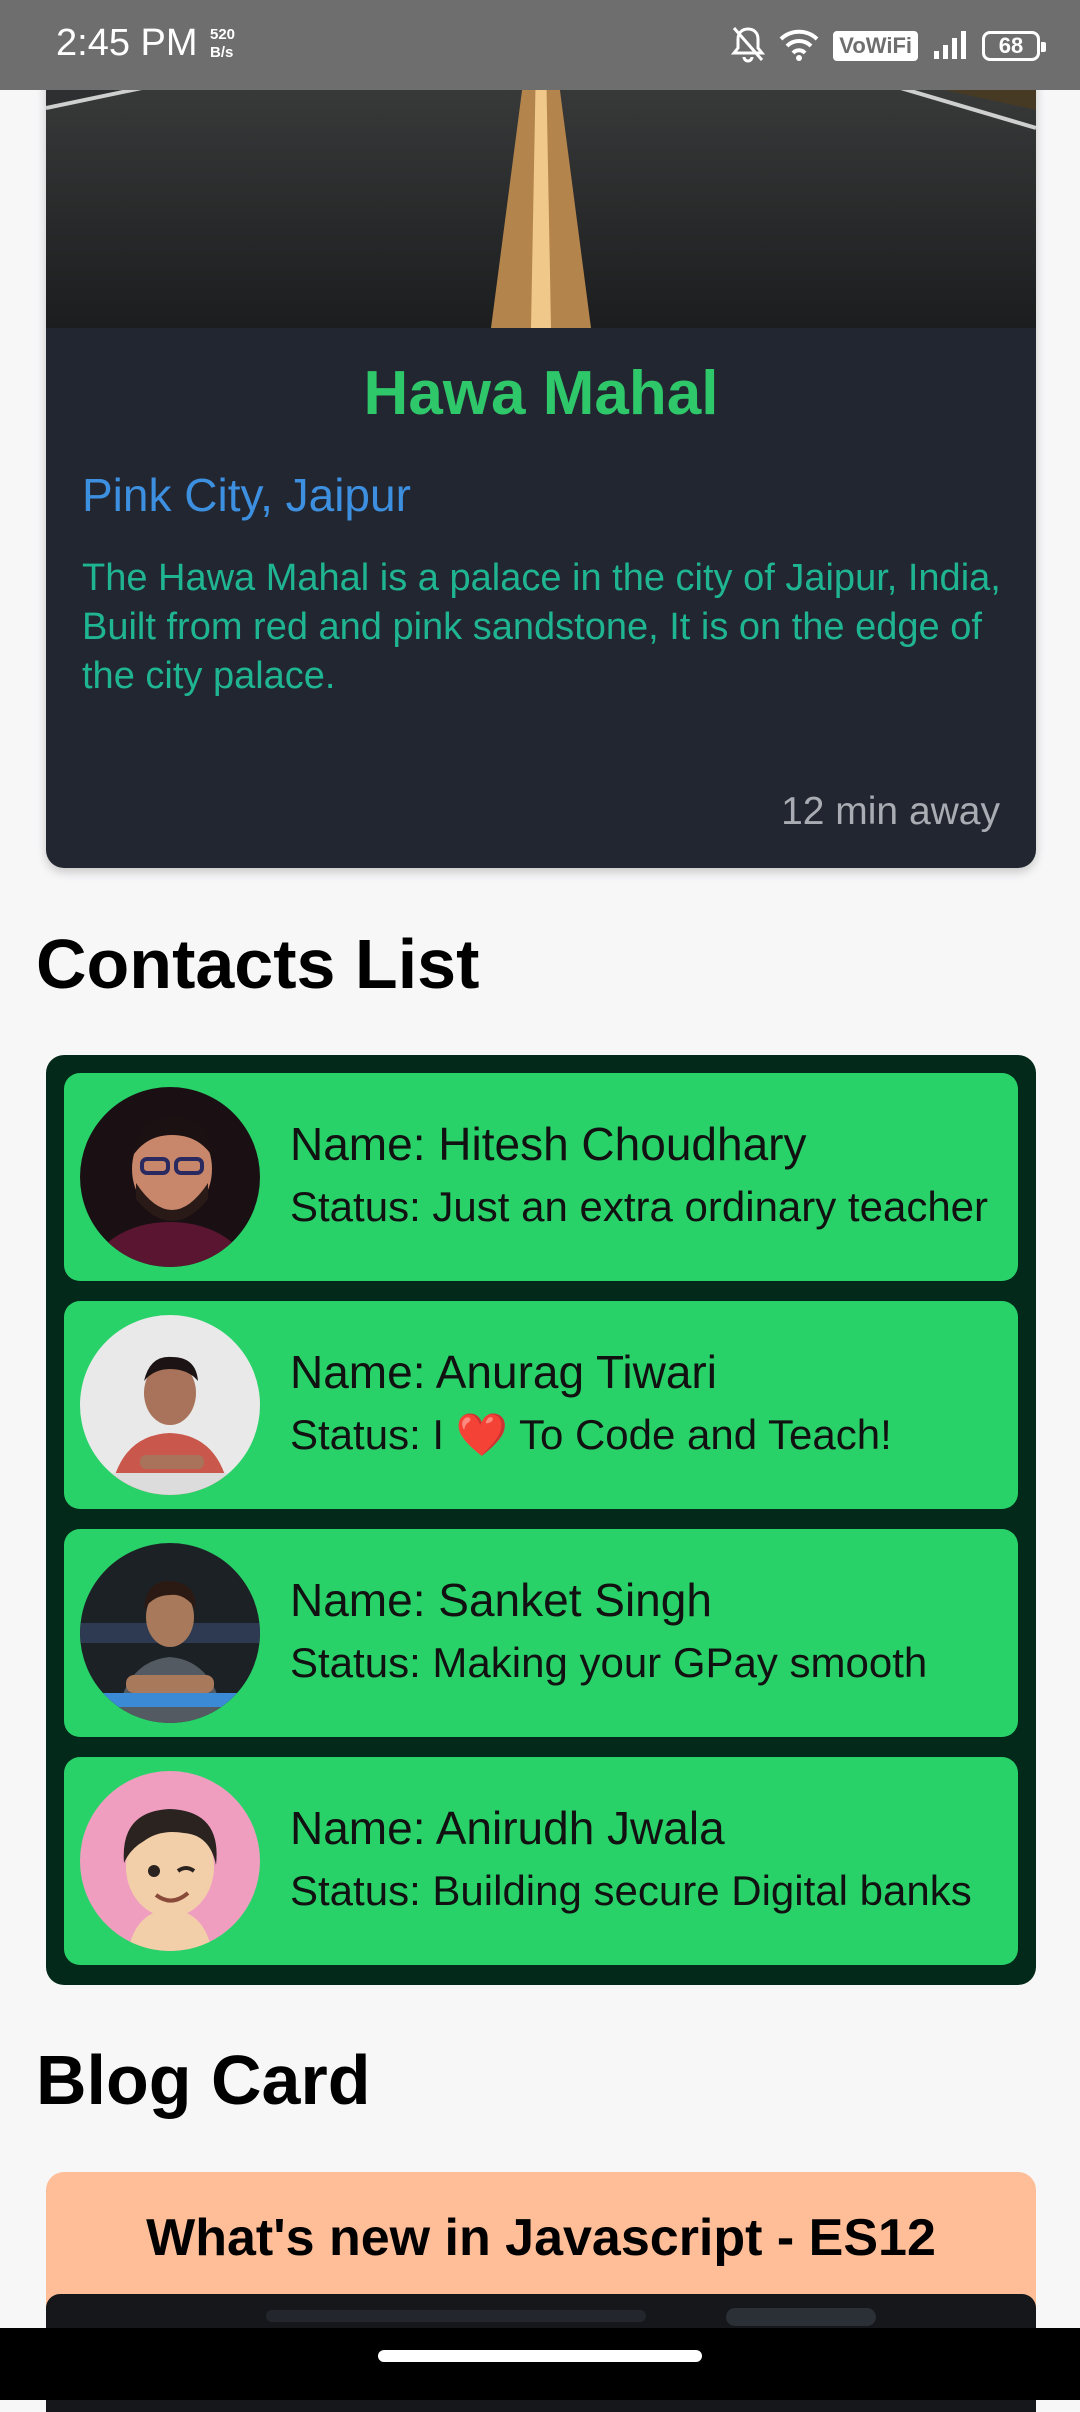 The width and height of the screenshot is (1080, 2412). Describe the element at coordinates (639, 1206) in the screenshot. I see `contact-status: Status: Just an extra ordinary teacher` at that location.